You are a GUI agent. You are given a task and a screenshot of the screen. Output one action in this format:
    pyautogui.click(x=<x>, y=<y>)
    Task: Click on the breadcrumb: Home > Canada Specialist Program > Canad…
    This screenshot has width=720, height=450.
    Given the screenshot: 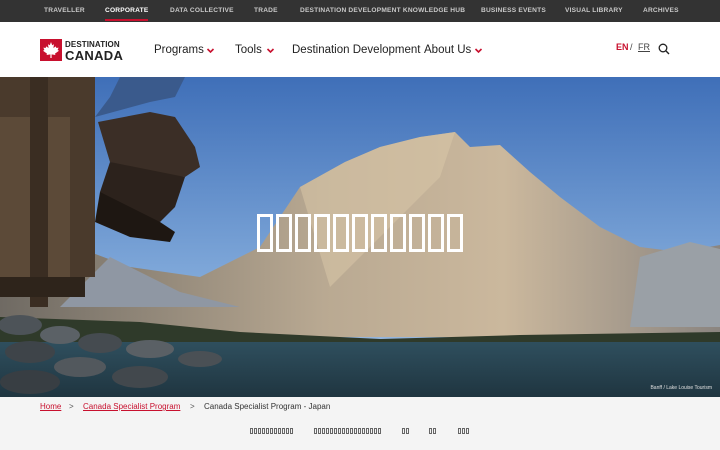 What is the action you would take?
    pyautogui.click(x=360, y=408)
    